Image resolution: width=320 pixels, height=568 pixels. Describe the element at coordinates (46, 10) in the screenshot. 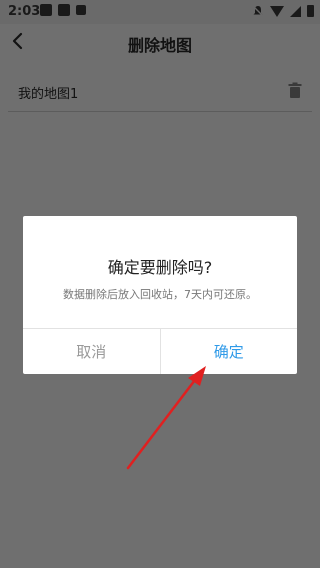

I see `image-notification-icon` at that location.